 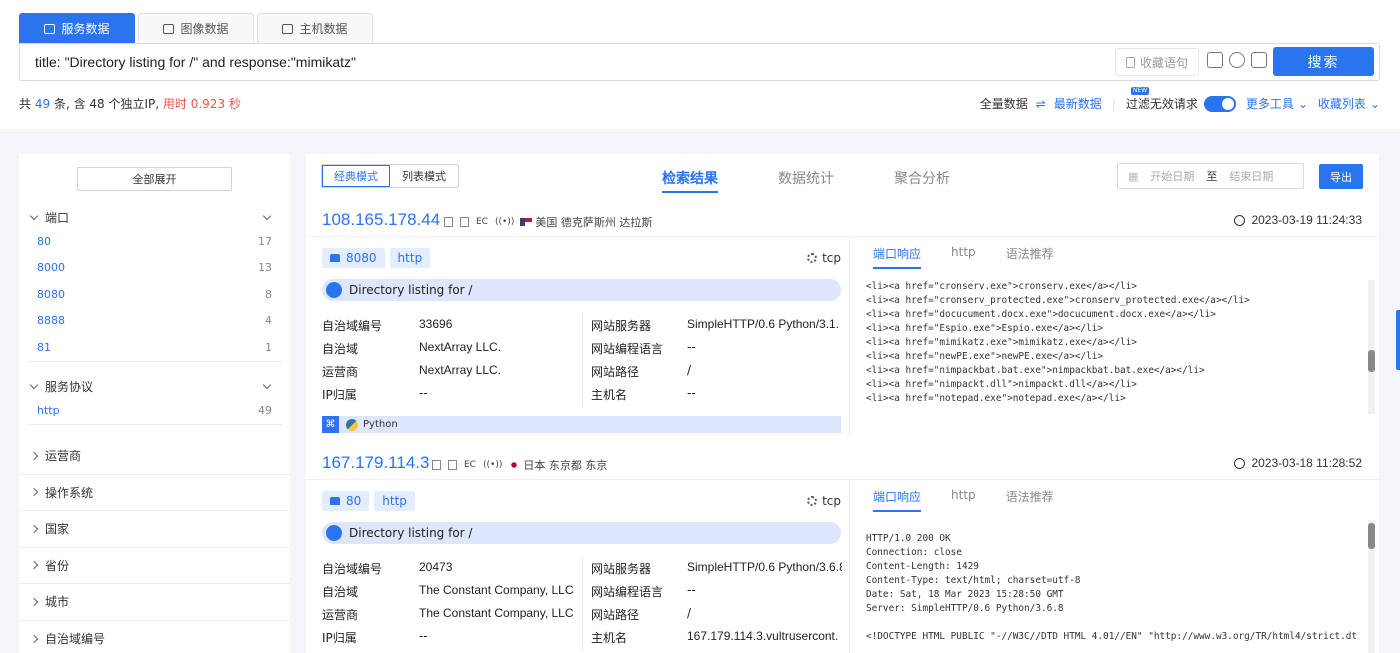 What do you see at coordinates (1341, 176) in the screenshot?
I see `export-button: 导出` at bounding box center [1341, 176].